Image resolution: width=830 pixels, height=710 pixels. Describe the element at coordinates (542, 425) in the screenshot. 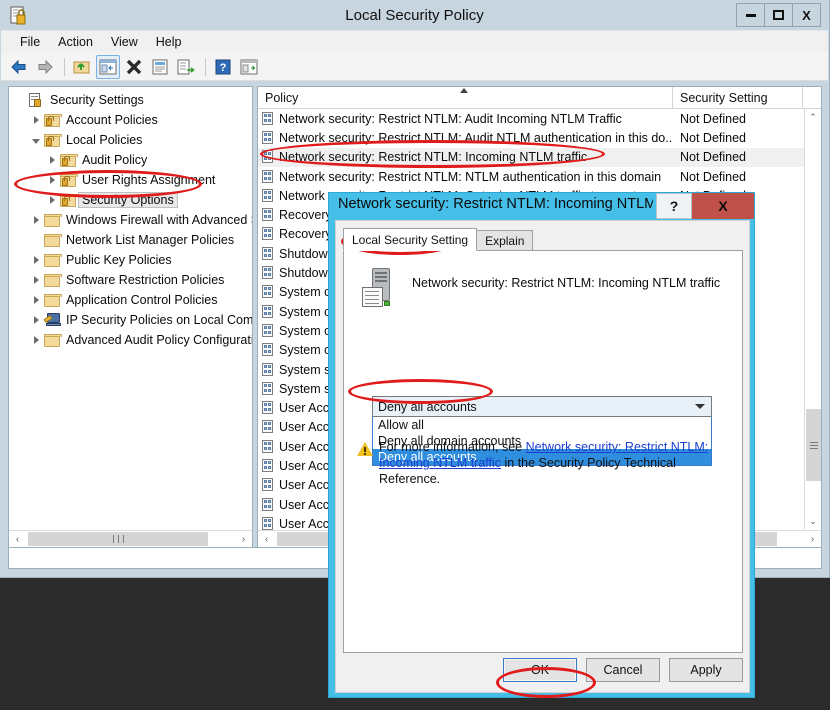

I see `option-allow-all: Allow all` at that location.